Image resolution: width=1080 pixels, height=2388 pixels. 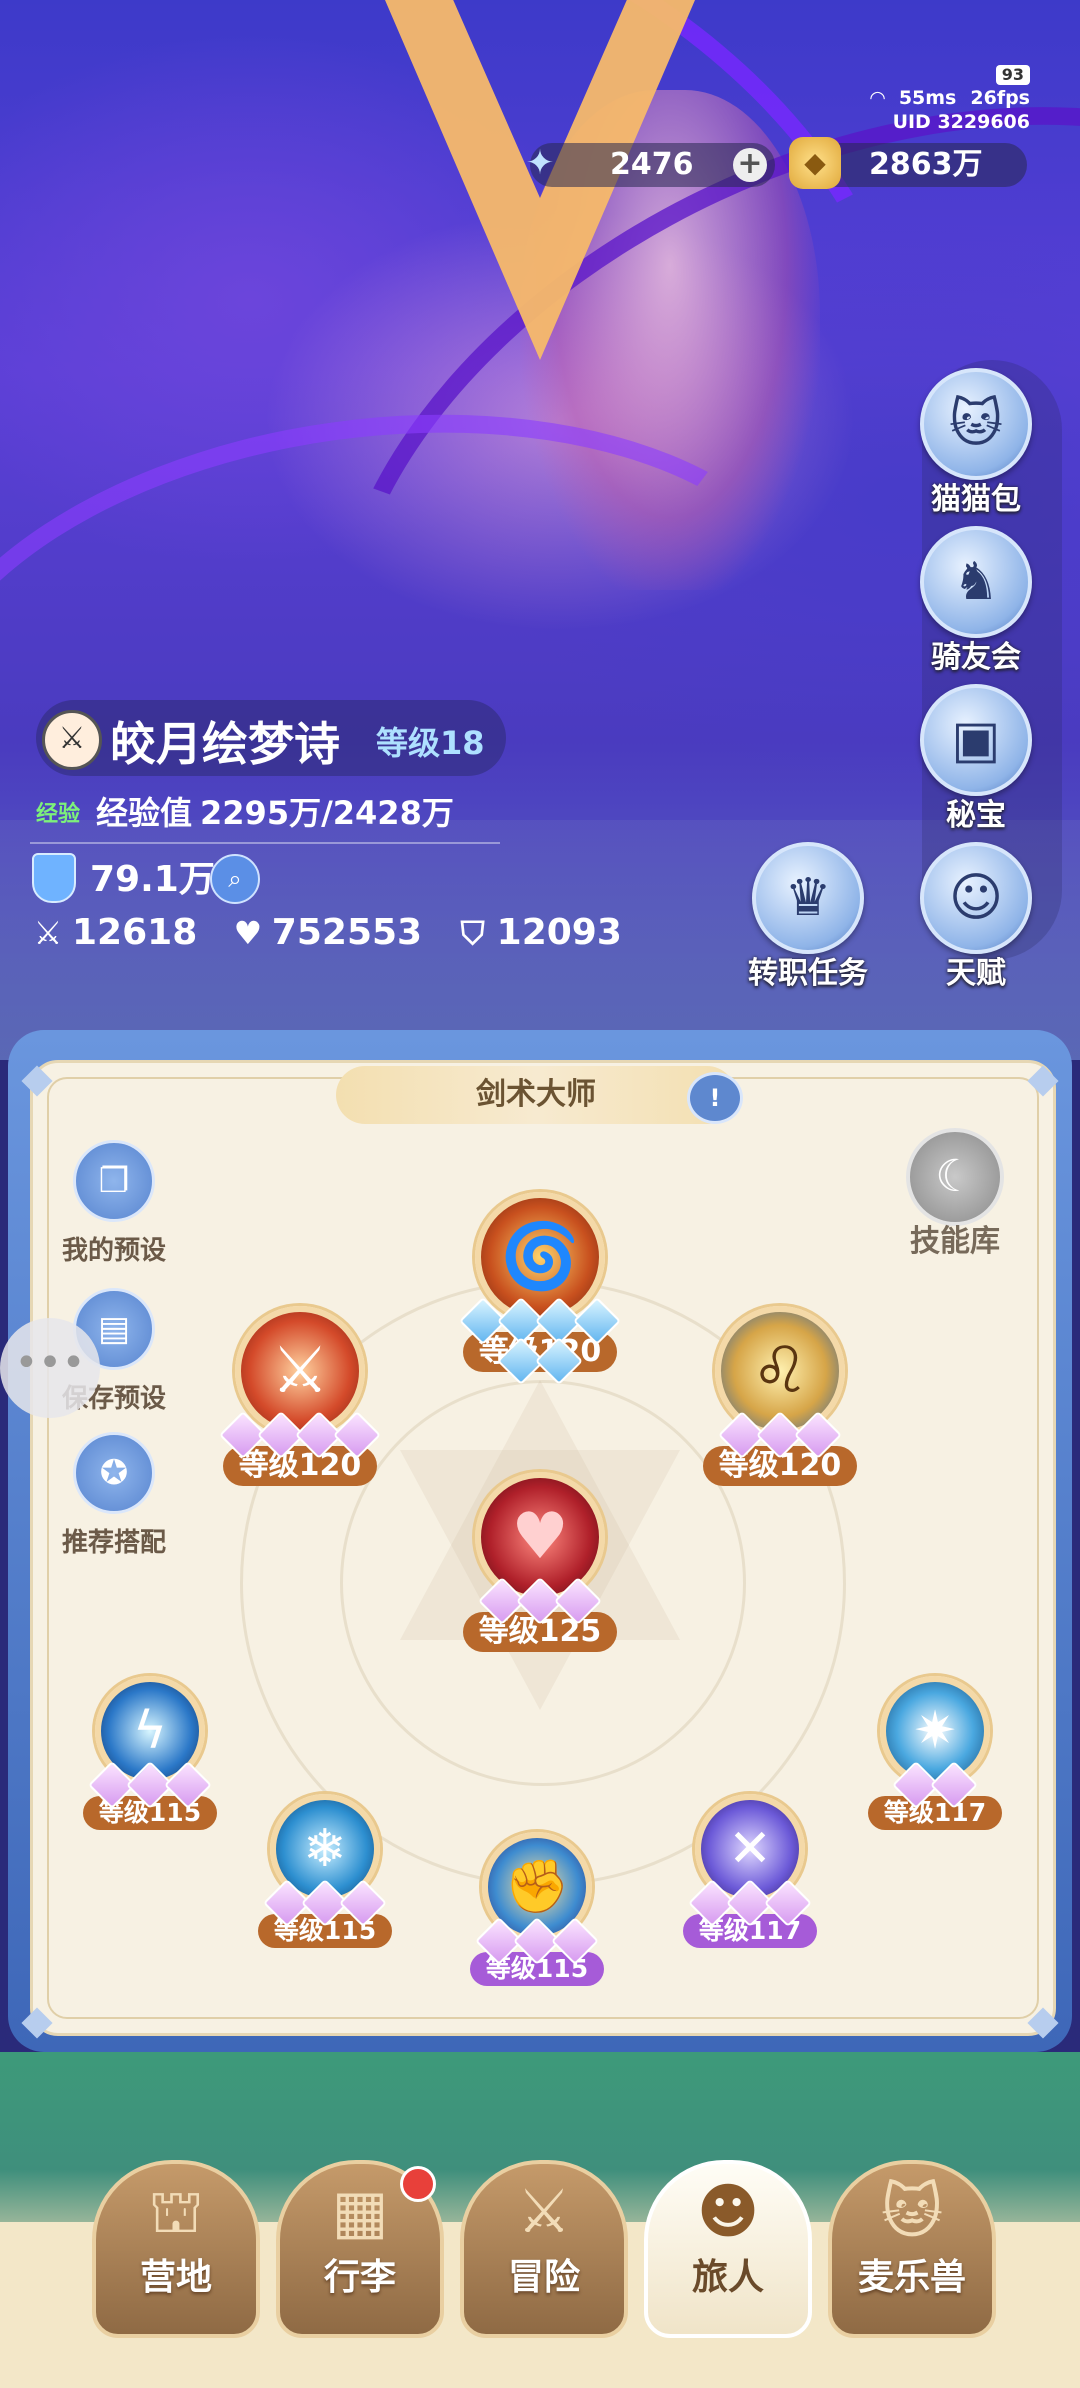 What do you see at coordinates (472, 933) in the screenshot?
I see `shield-icon: ⛉` at bounding box center [472, 933].